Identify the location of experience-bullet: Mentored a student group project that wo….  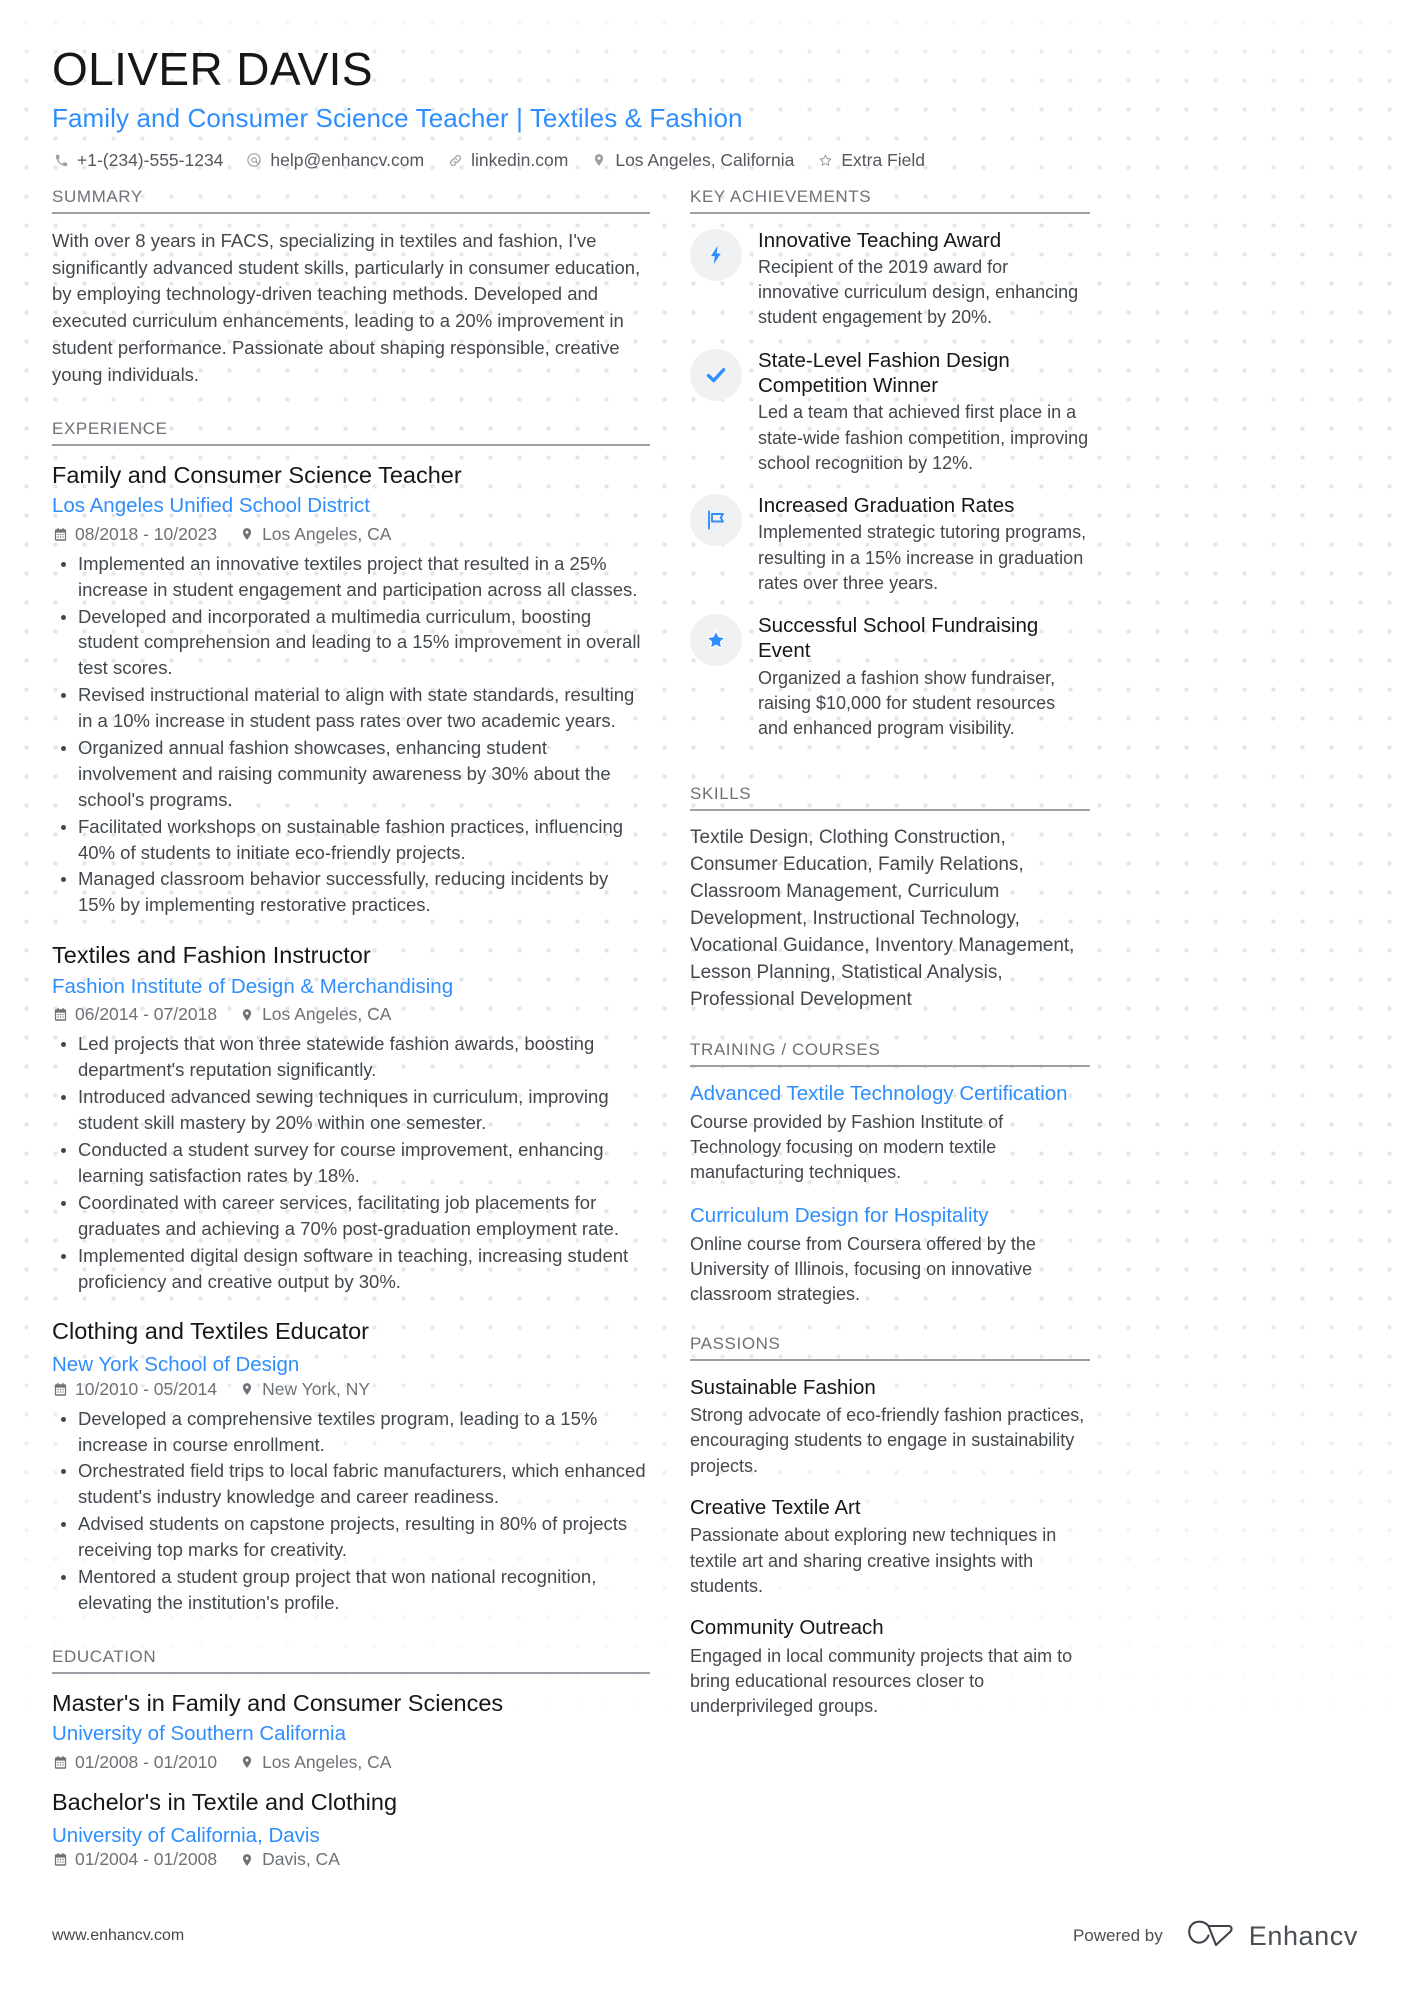
(355, 1590).